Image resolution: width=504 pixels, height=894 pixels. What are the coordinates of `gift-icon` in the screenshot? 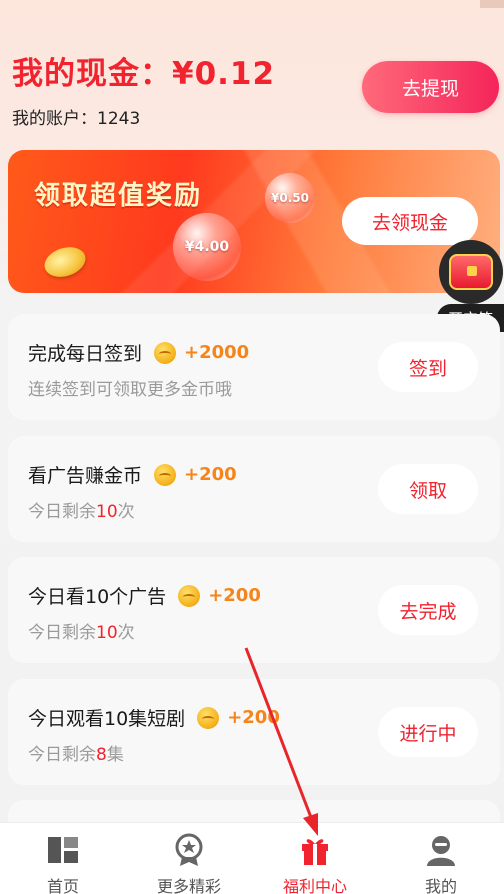 It's located at (315, 852).